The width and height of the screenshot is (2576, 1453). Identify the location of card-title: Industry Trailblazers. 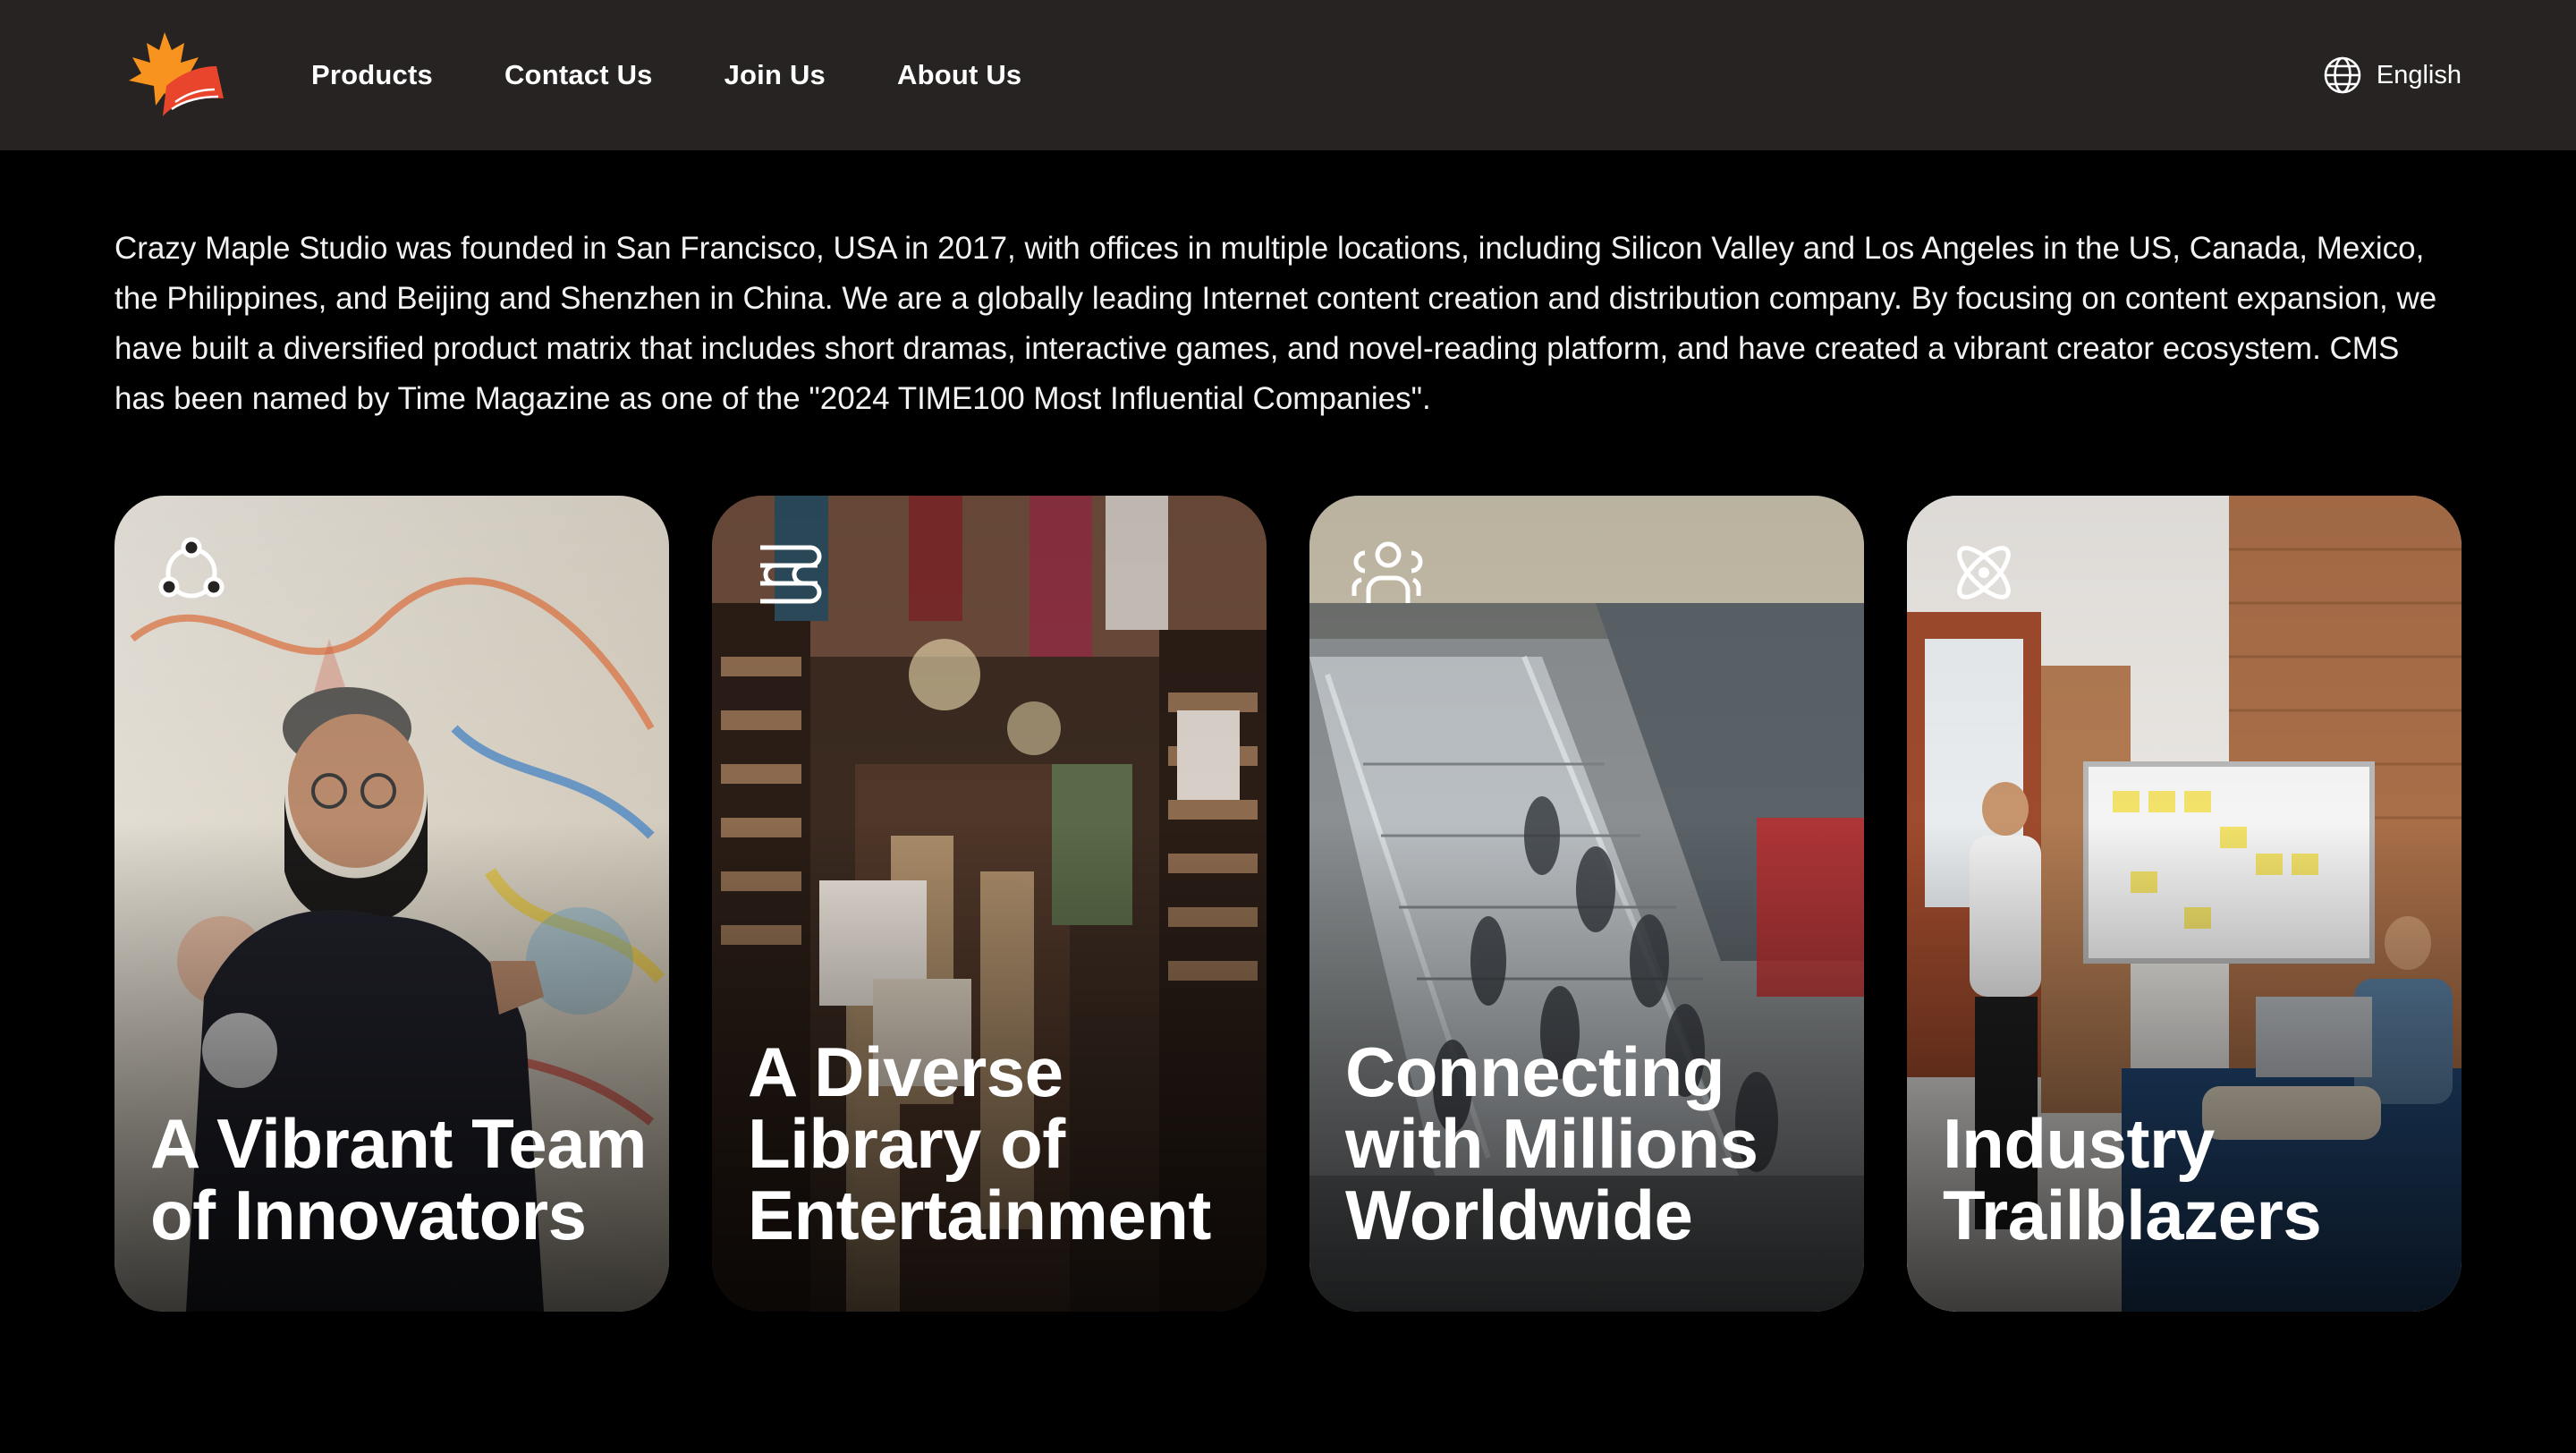
(2132, 1179).